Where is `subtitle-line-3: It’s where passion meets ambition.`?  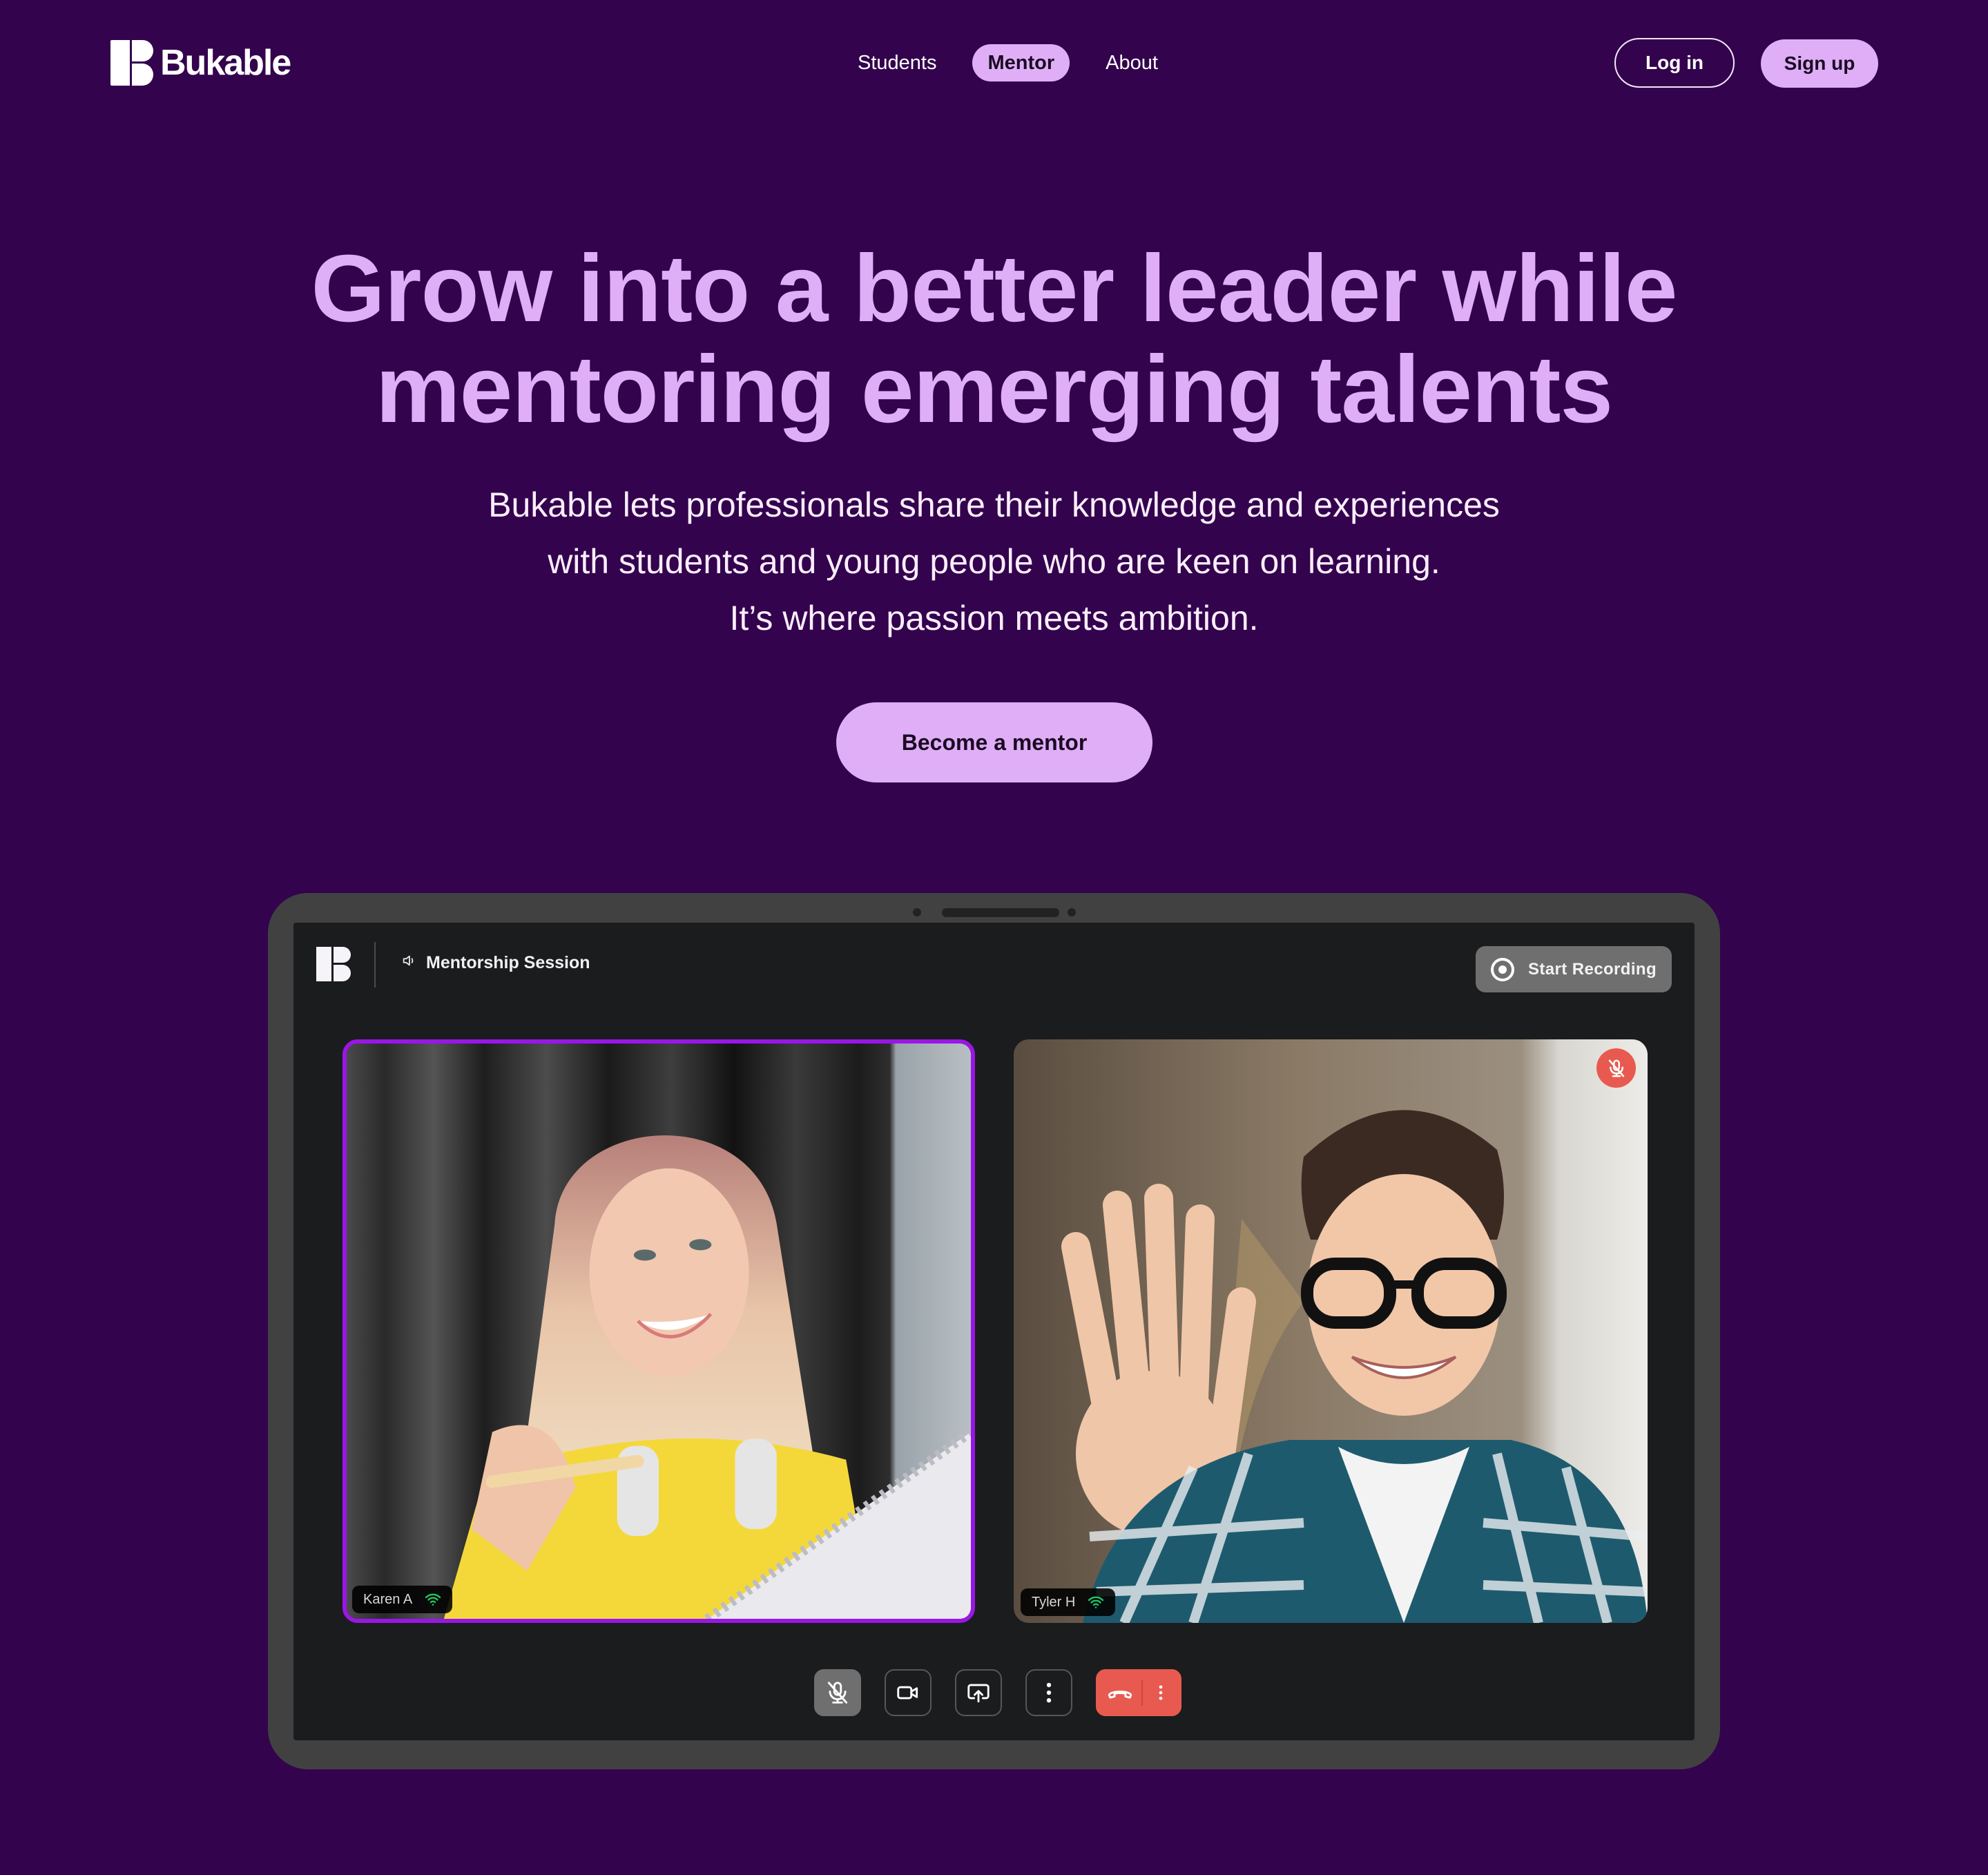 subtitle-line-3: It’s where passion meets ambition. is located at coordinates (994, 618).